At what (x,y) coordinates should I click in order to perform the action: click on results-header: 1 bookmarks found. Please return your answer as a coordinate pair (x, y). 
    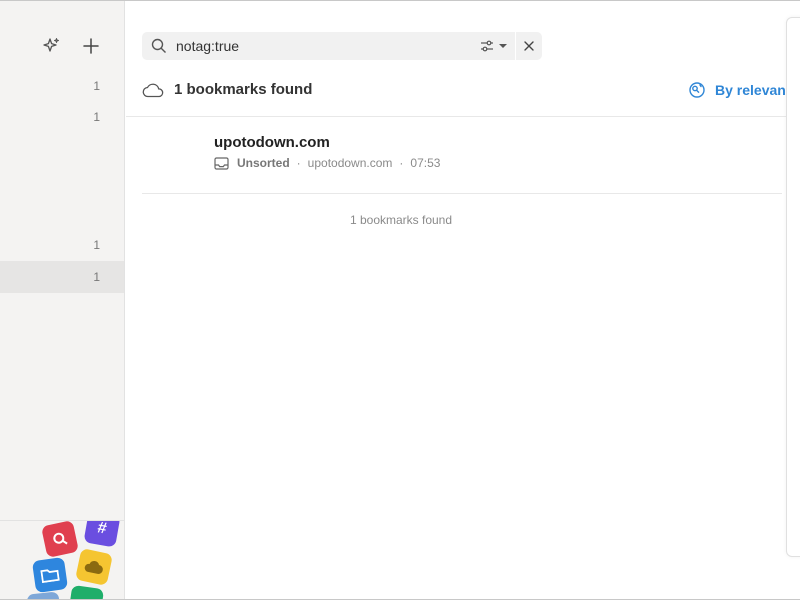
    Looking at the image, I should click on (227, 89).